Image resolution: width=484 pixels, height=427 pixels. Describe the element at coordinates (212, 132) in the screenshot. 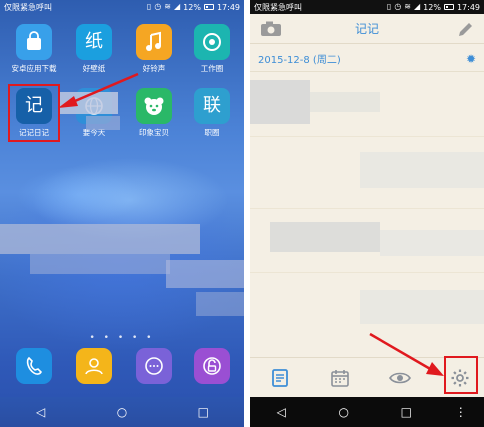

I see `app-label: 职圈` at that location.